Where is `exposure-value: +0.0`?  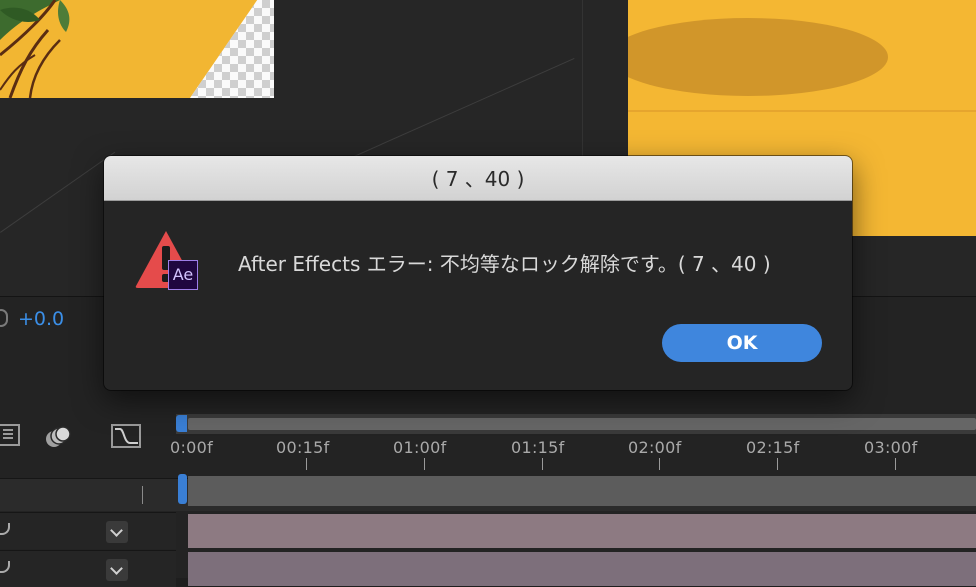 exposure-value: +0.0 is located at coordinates (41, 319).